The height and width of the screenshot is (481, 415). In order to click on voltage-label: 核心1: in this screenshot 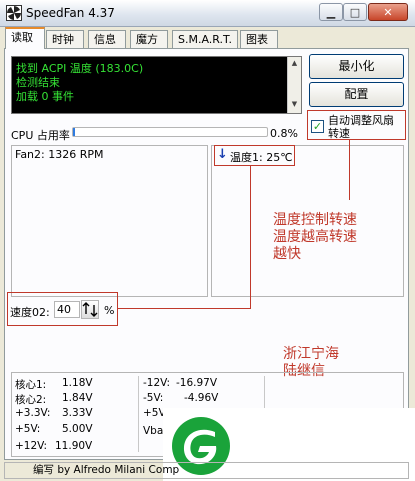, I will do `click(31, 385)`.